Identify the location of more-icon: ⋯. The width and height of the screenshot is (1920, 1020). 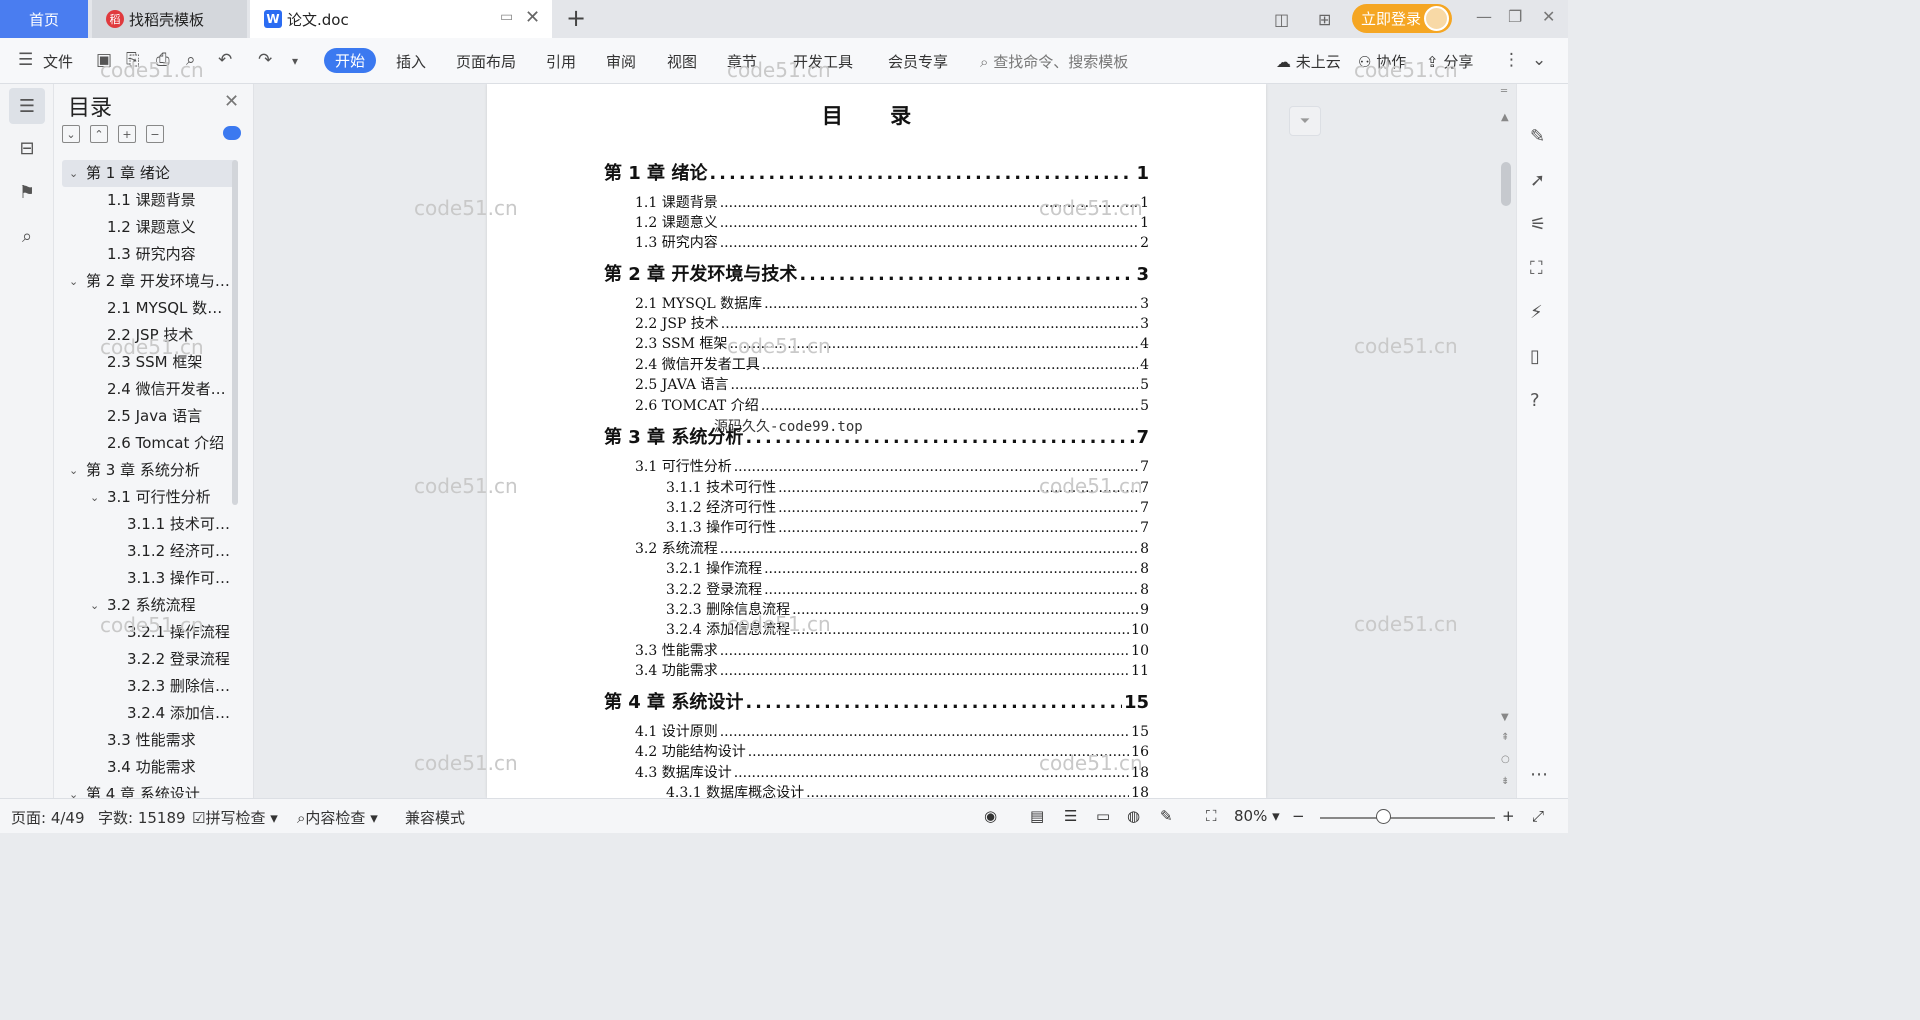
(1539, 774).